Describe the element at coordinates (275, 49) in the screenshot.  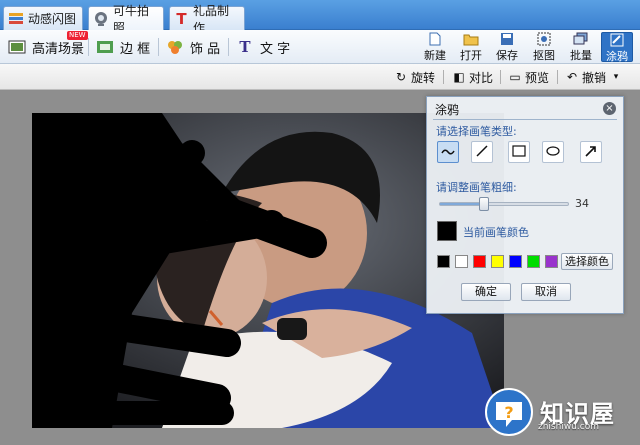
I see `text-label: 文 字` at that location.